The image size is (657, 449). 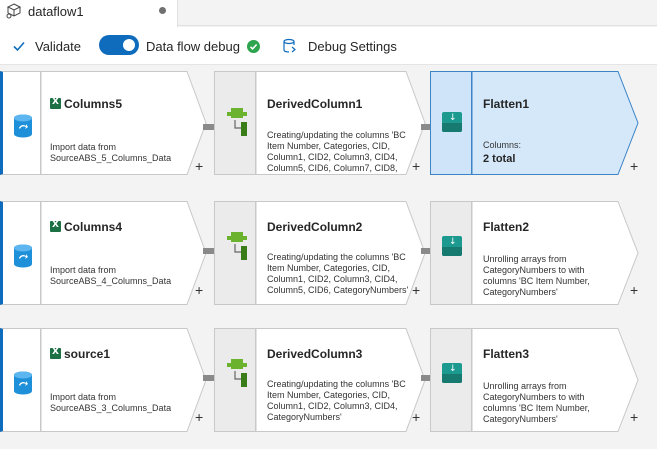 I want to click on tab-dataflow1: dataflow1, so click(x=89, y=13).